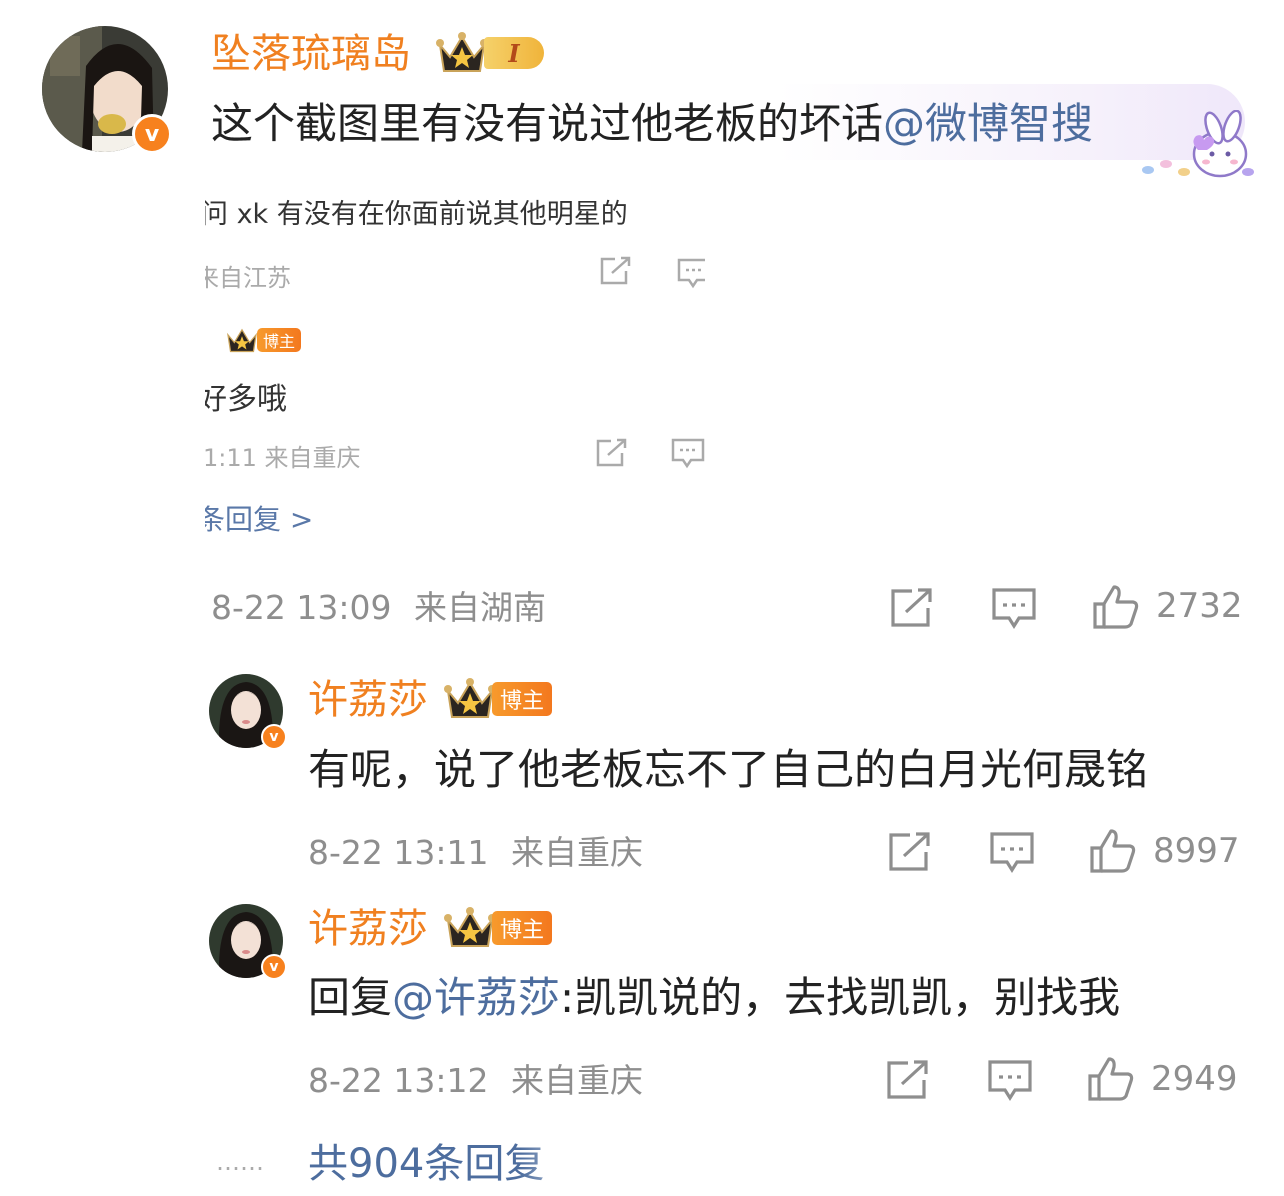  I want to click on reply-text-line: 回复@许荔莎:凯凯说的，去找凯凯，别找我, so click(714, 998).